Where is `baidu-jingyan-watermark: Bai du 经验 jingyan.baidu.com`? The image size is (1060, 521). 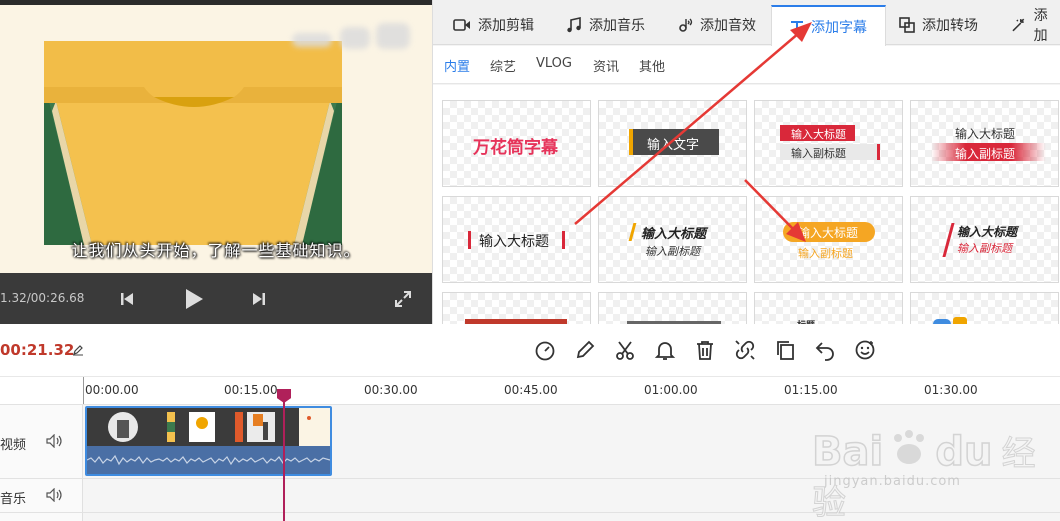 baidu-jingyan-watermark: Bai du 经验 jingyan.baidu.com is located at coordinates (935, 473).